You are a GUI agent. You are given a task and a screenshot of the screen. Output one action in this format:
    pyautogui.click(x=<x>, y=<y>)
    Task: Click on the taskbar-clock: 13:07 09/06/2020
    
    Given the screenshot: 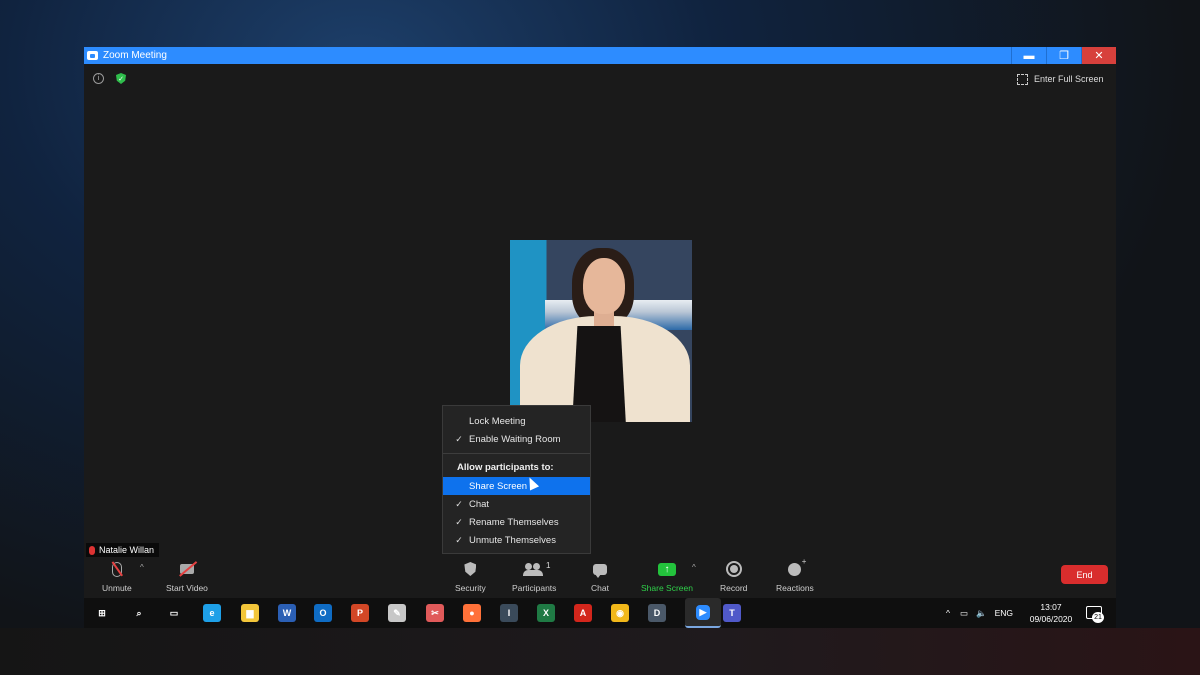 What is the action you would take?
    pyautogui.click(x=1051, y=613)
    